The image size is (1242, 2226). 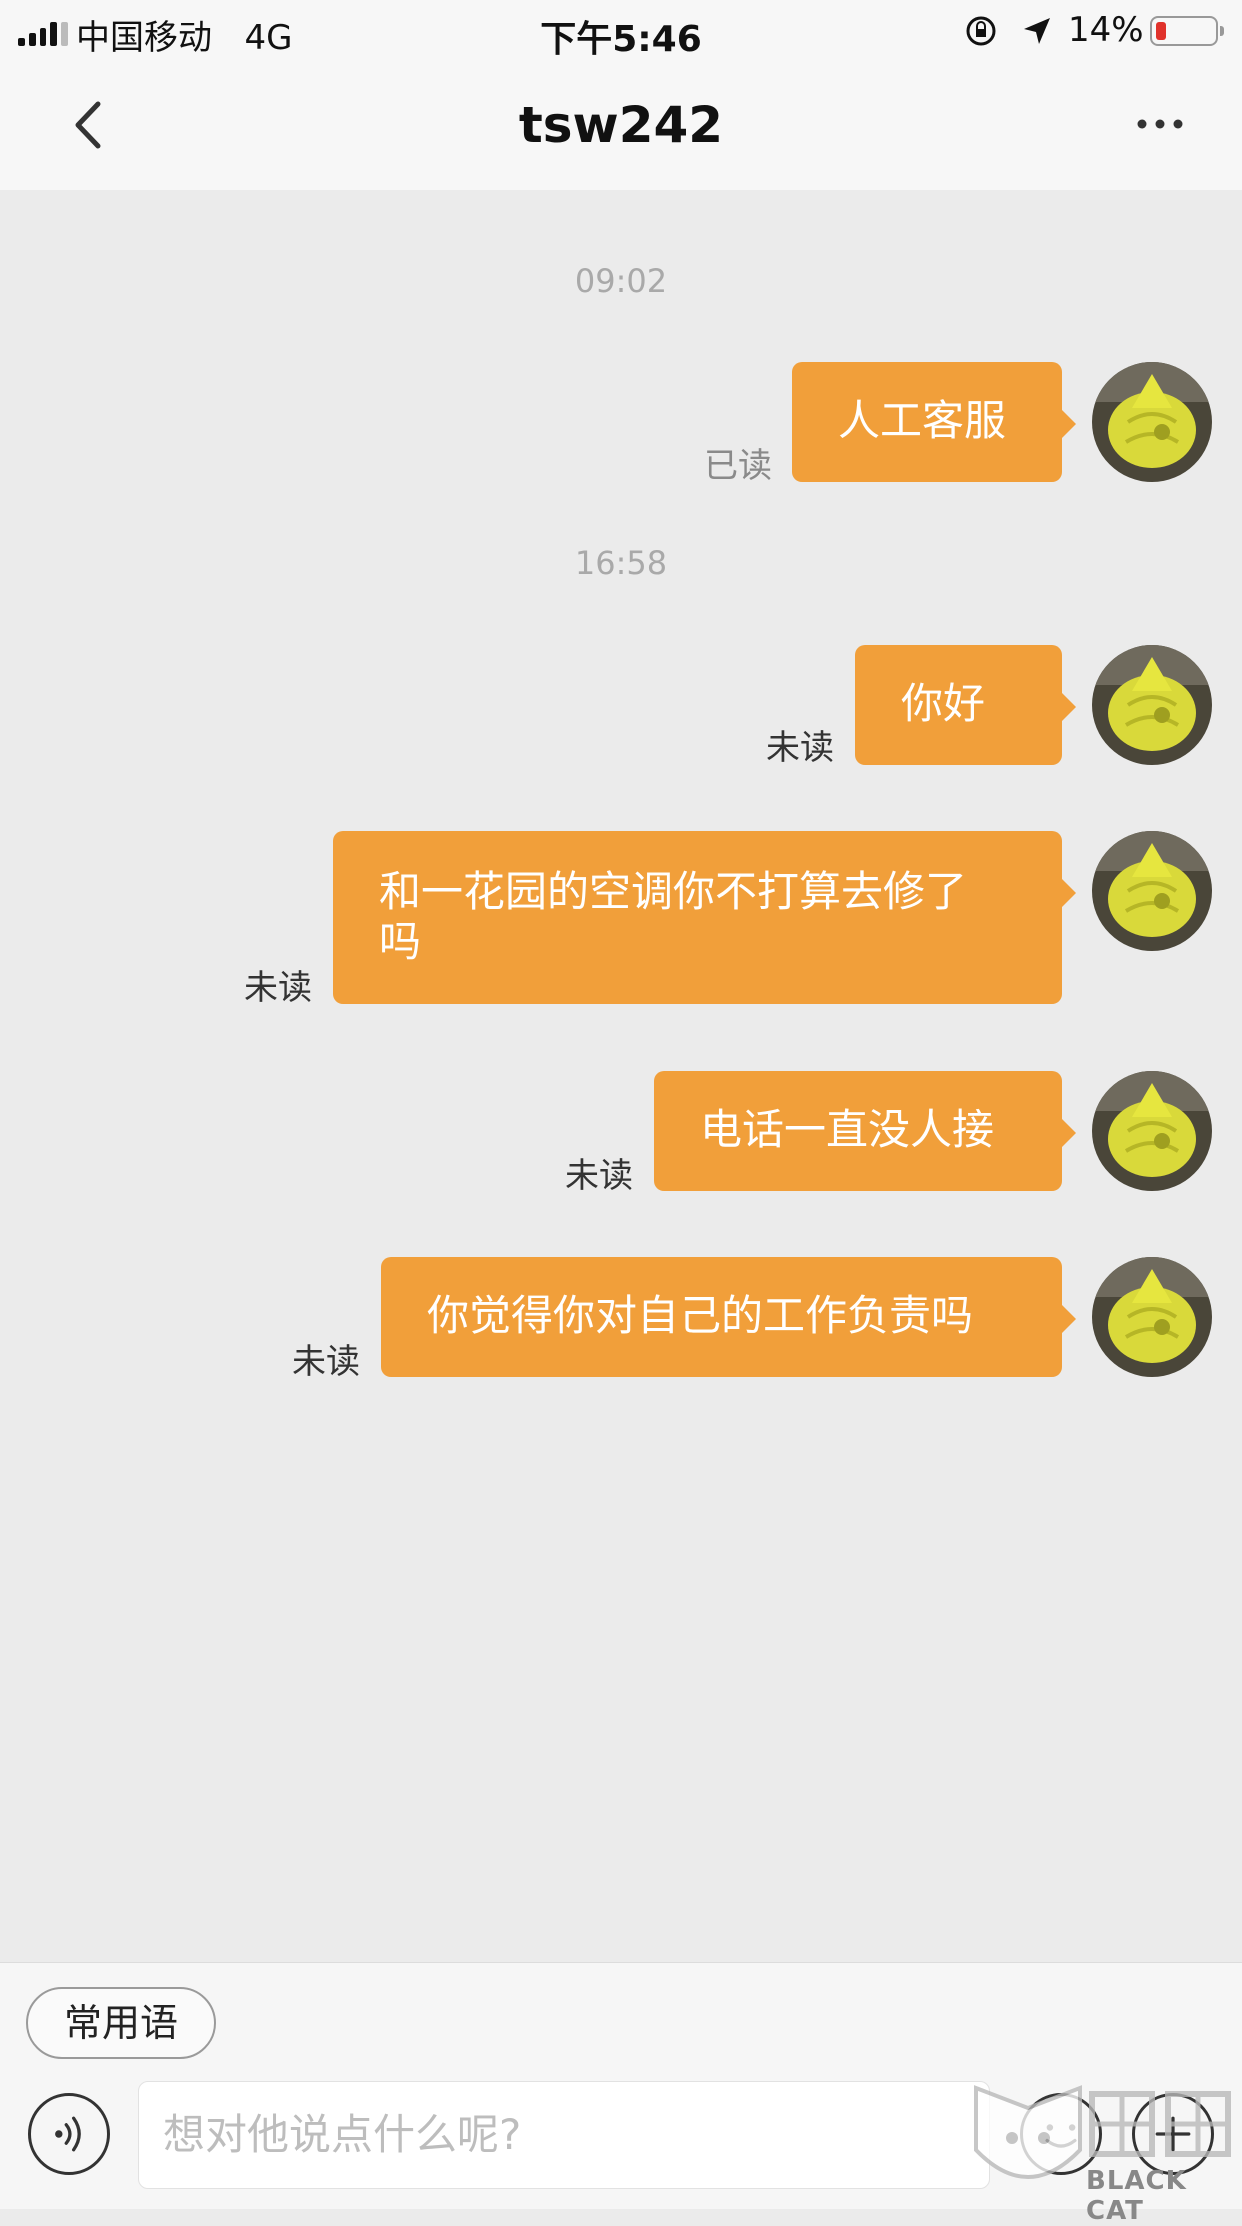 What do you see at coordinates (400, 941) in the screenshot?
I see `message-text-line: 吗` at bounding box center [400, 941].